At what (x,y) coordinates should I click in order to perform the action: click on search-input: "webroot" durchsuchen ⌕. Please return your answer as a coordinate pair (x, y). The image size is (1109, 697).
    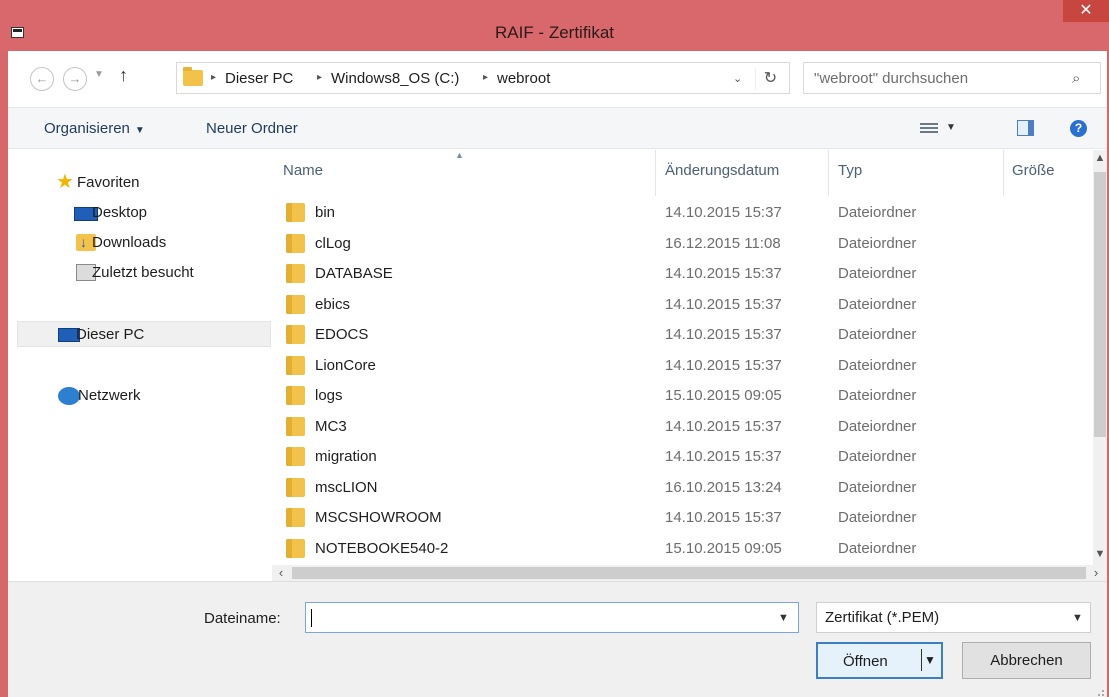
    Looking at the image, I should click on (952, 78).